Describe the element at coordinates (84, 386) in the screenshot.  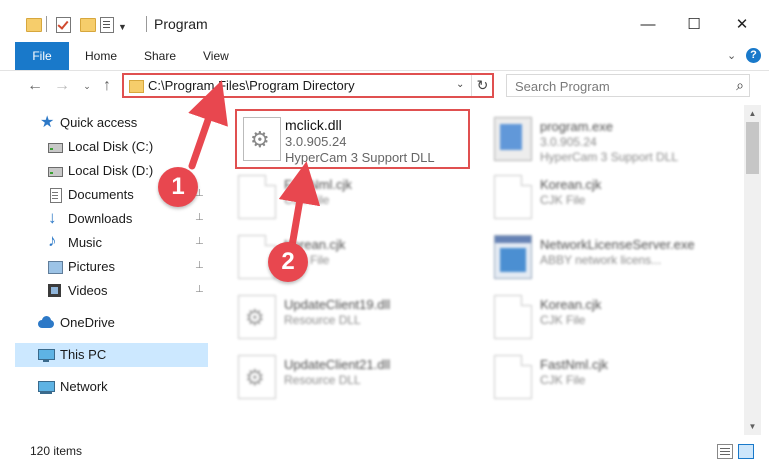
I see `nav-item-label: Network` at that location.